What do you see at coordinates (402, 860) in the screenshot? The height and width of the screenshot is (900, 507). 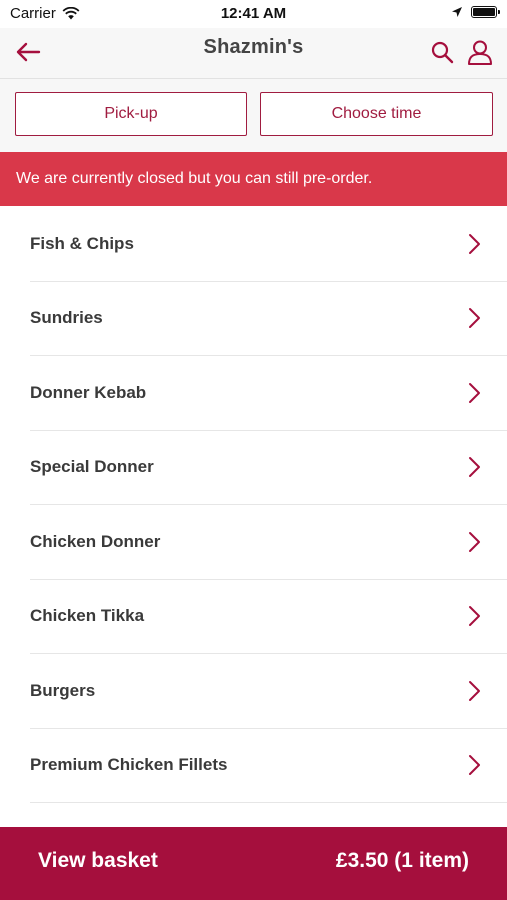 I see `basket-total: £3.50 (1 item)` at bounding box center [402, 860].